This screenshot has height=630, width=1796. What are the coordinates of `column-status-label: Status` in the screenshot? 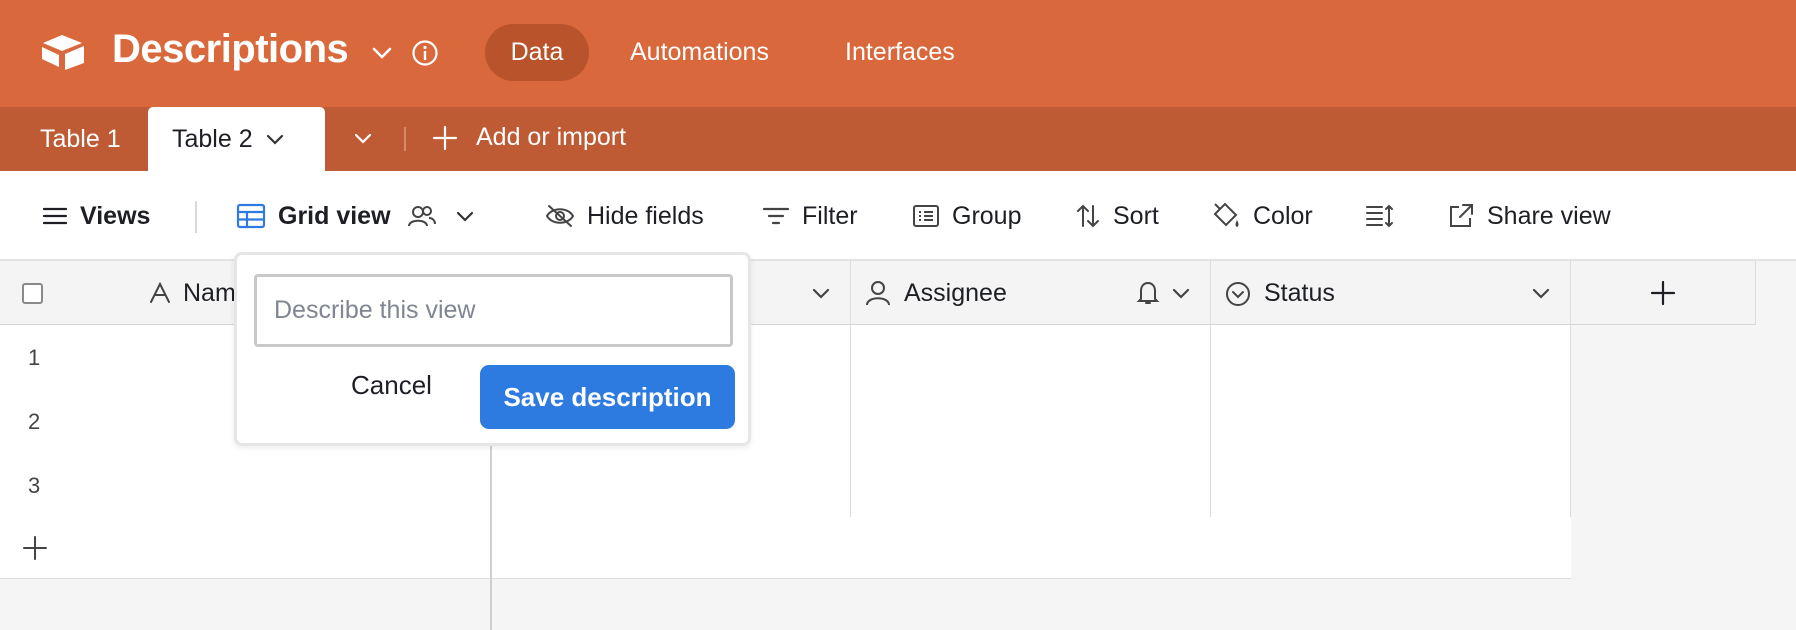 It's located at (1299, 293).